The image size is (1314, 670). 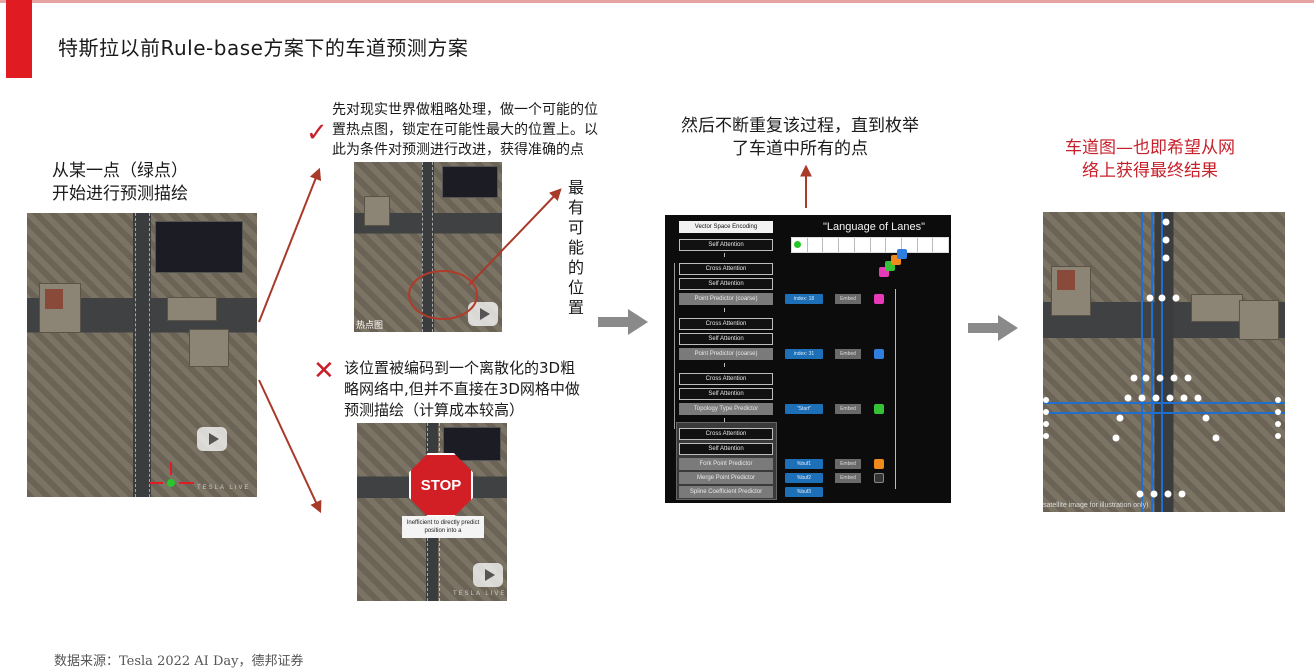 I want to click on caption-start-line-1: 从某一点（绿点）, so click(x=120, y=171).